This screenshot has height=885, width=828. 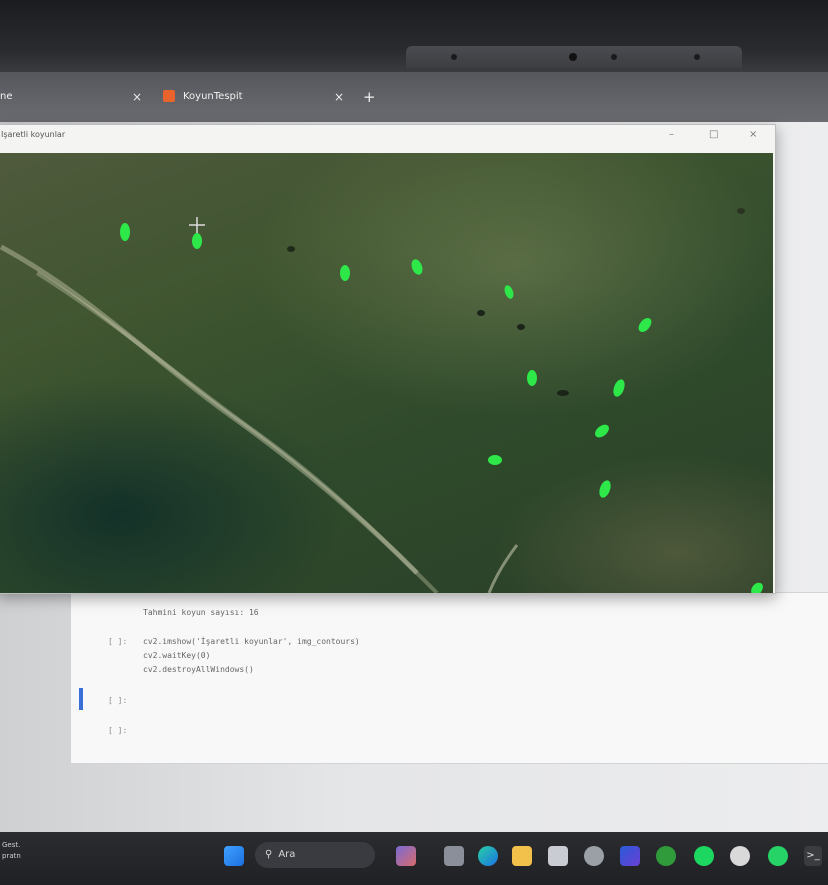 I want to click on search-icon: ⚲, so click(x=269, y=854).